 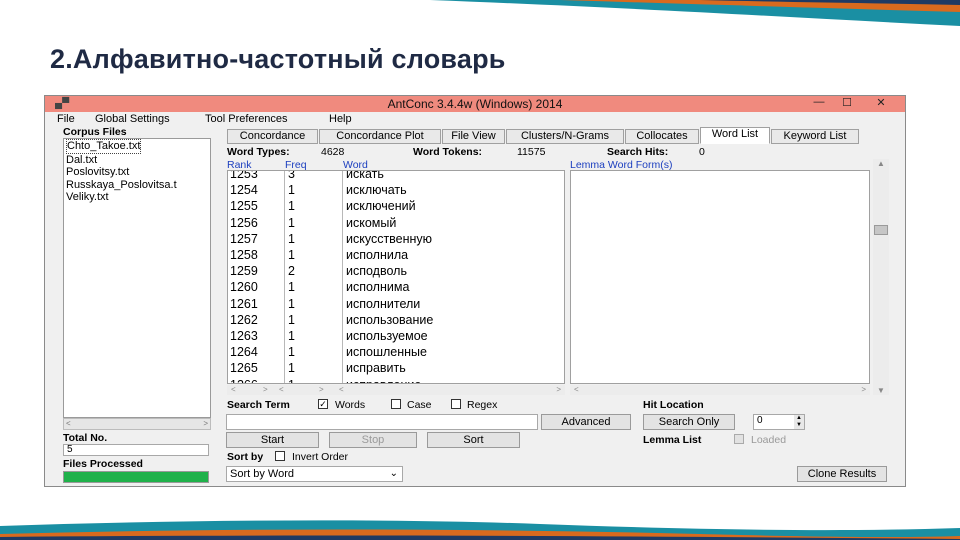 I want to click on start-button: Start, so click(x=272, y=440).